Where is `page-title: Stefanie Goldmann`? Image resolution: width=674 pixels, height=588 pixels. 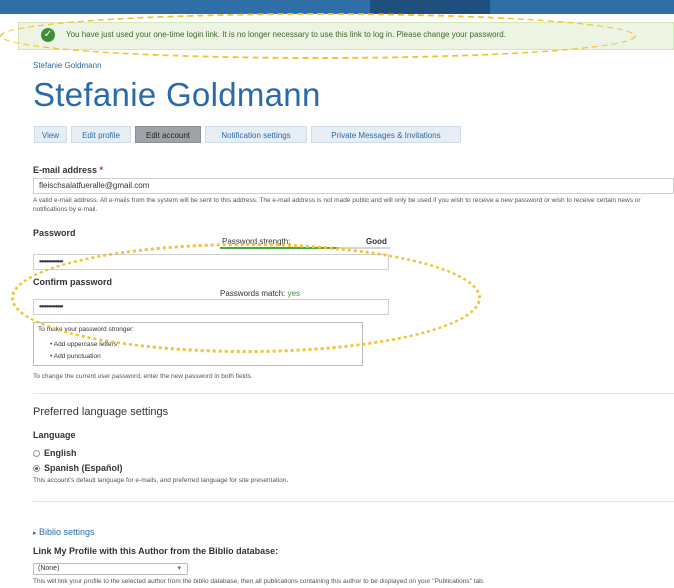
page-title: Stefanie Goldmann is located at coordinates (177, 94).